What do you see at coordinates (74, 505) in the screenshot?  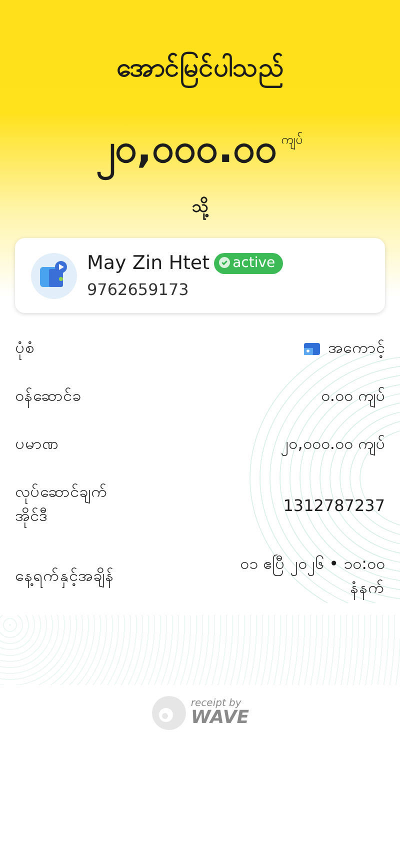 I see `detail-label: လုပ်ဆောင်ချက် အိုင်ဒီ` at bounding box center [74, 505].